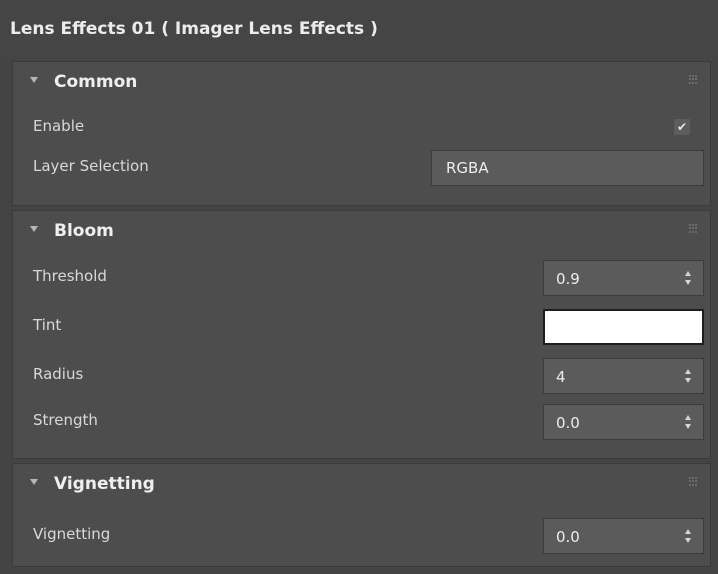 Image resolution: width=718 pixels, height=574 pixels. What do you see at coordinates (567, 168) in the screenshot?
I see `layer-selection-dropdown: RGBA` at bounding box center [567, 168].